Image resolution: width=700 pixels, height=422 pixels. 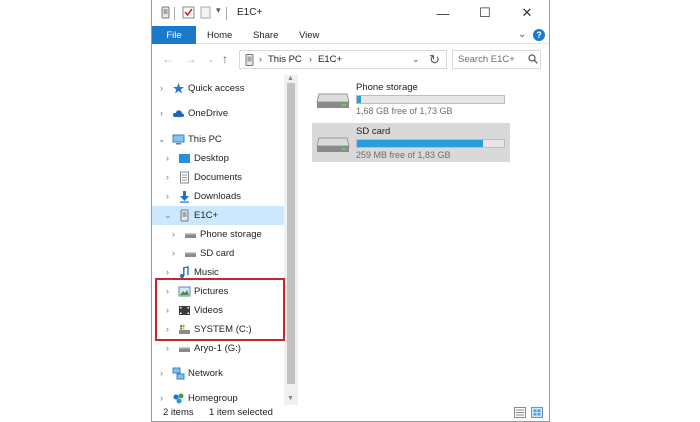 I want to click on network-icon, so click(x=178, y=373).